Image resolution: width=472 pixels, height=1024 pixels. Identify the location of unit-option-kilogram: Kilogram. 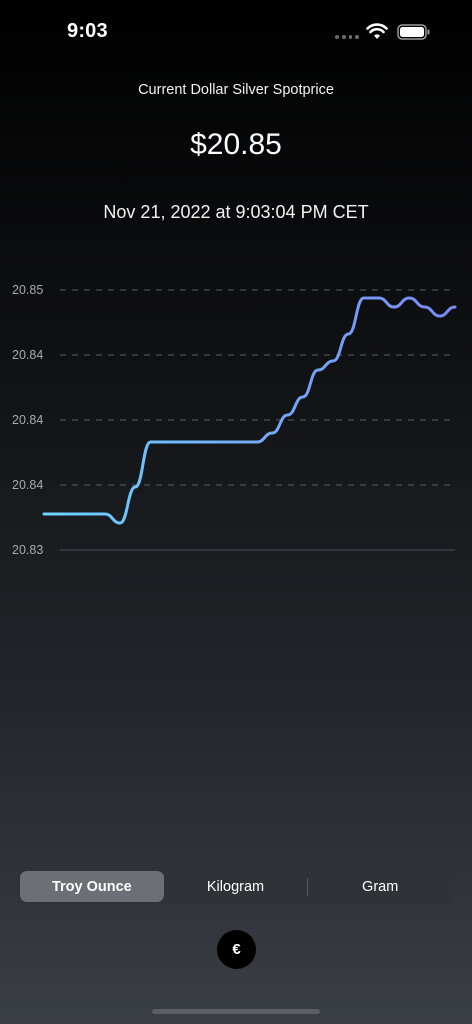
(236, 886).